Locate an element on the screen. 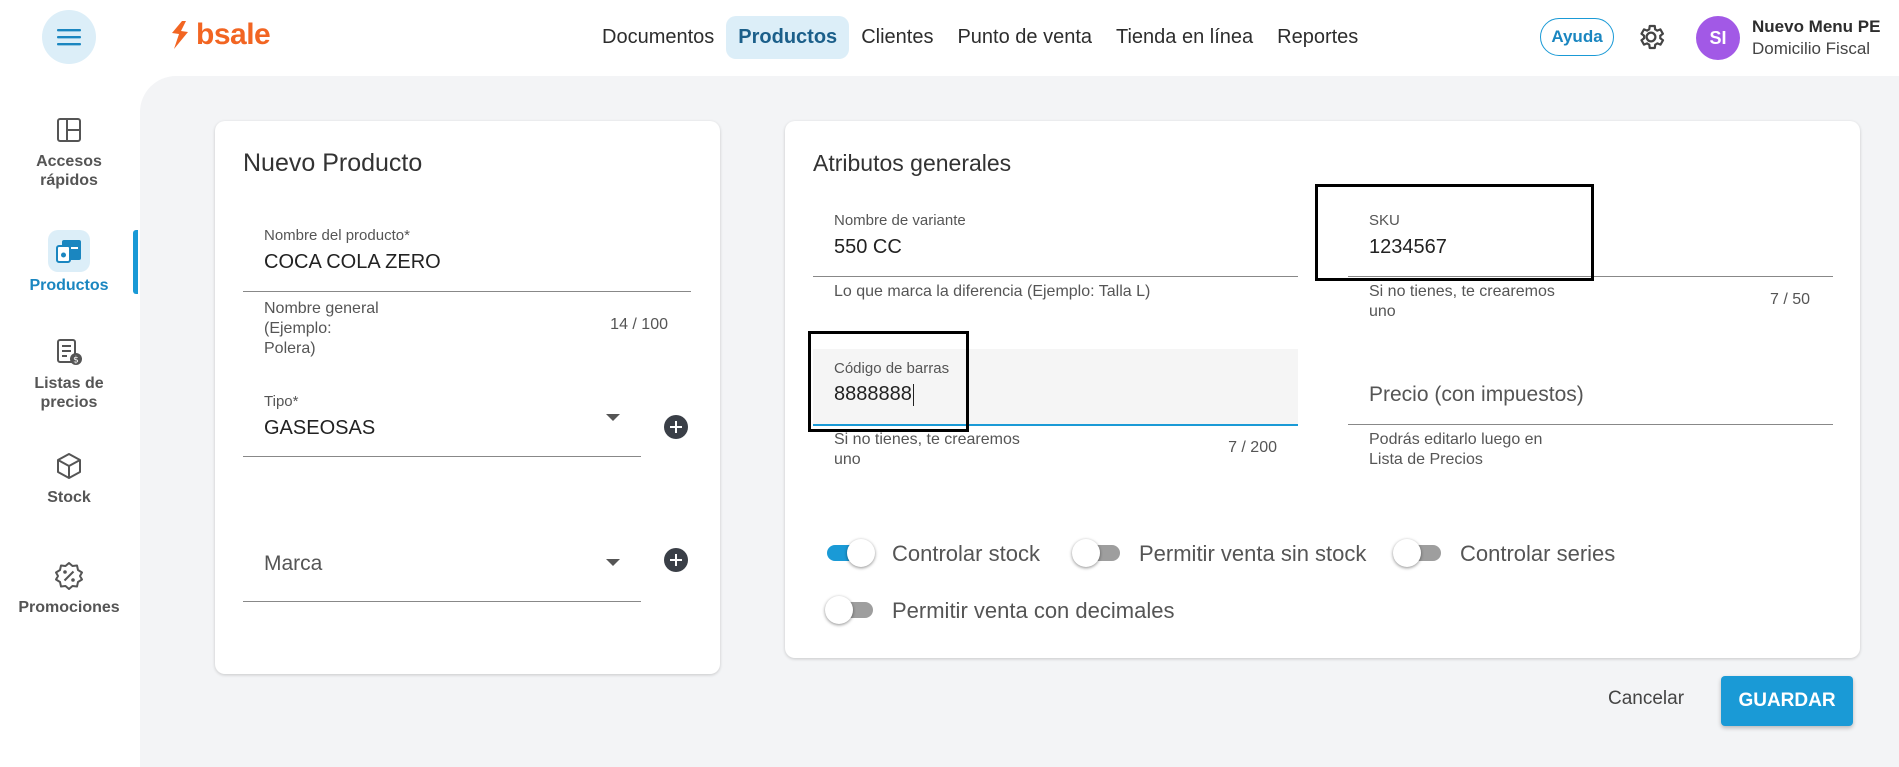 This screenshot has width=1899, height=767. toggle-label: Controlar series is located at coordinates (1538, 553).